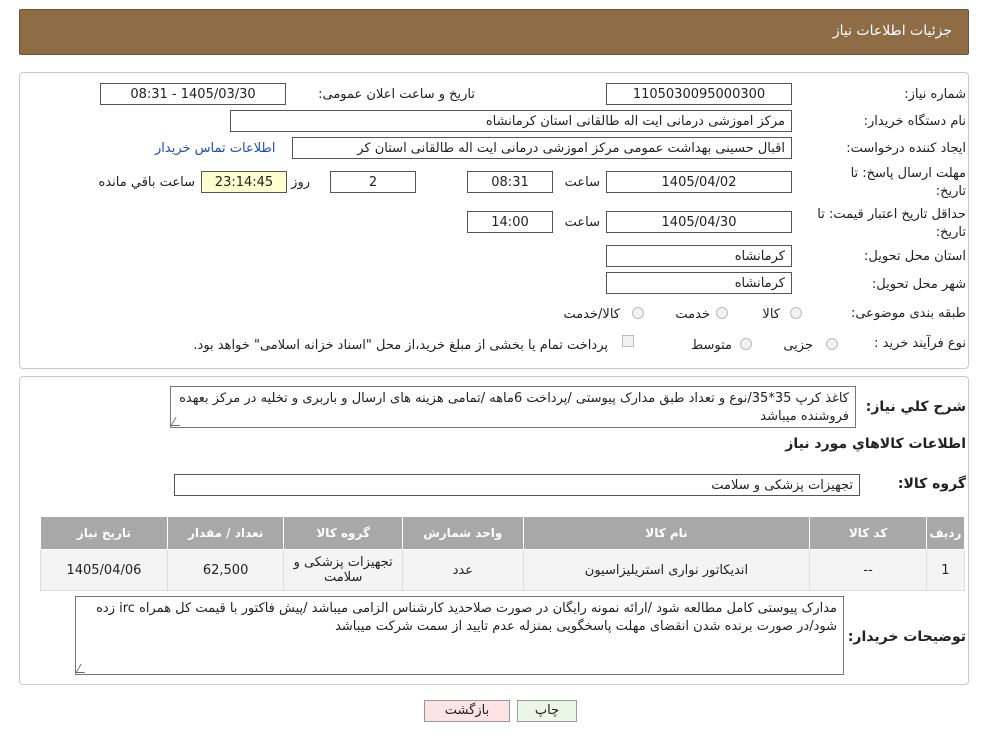 The image size is (985, 744). I want to click on buyer-contact-link: اطلاعات تماس خریدار, so click(215, 148).